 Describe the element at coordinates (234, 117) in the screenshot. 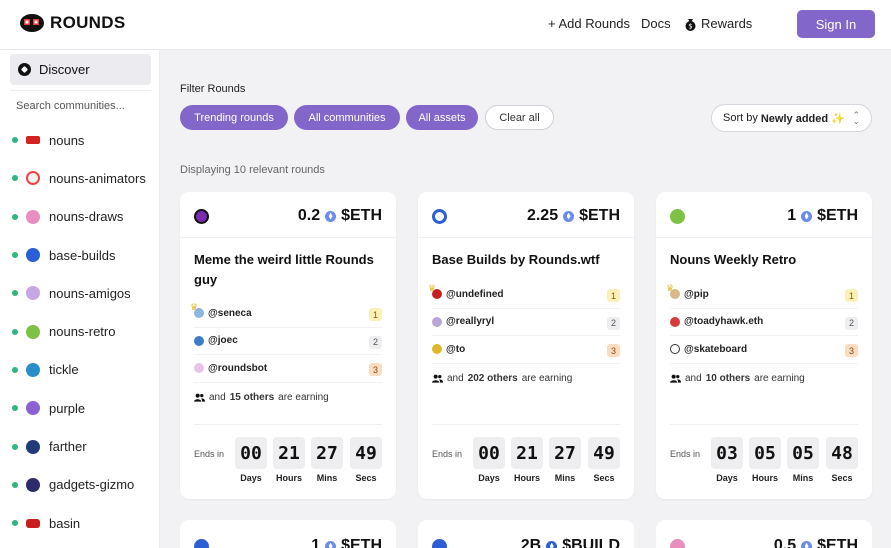

I see `chip-trending-rounds: Trending rounds` at that location.